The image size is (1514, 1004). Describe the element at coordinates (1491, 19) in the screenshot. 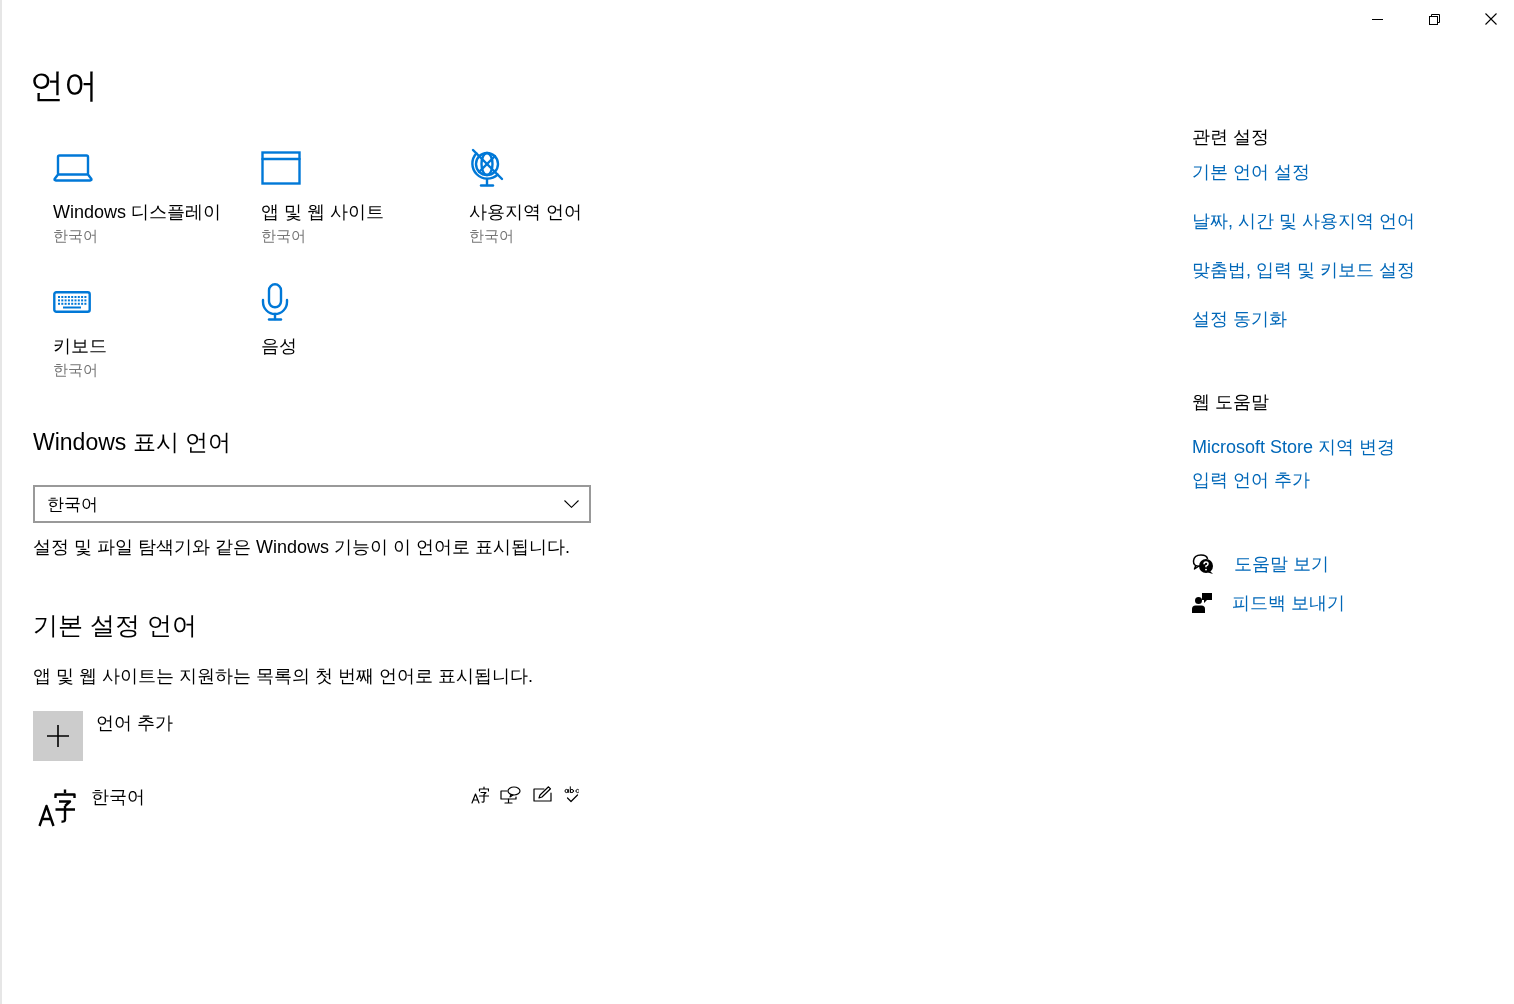

I see `close-icon` at that location.